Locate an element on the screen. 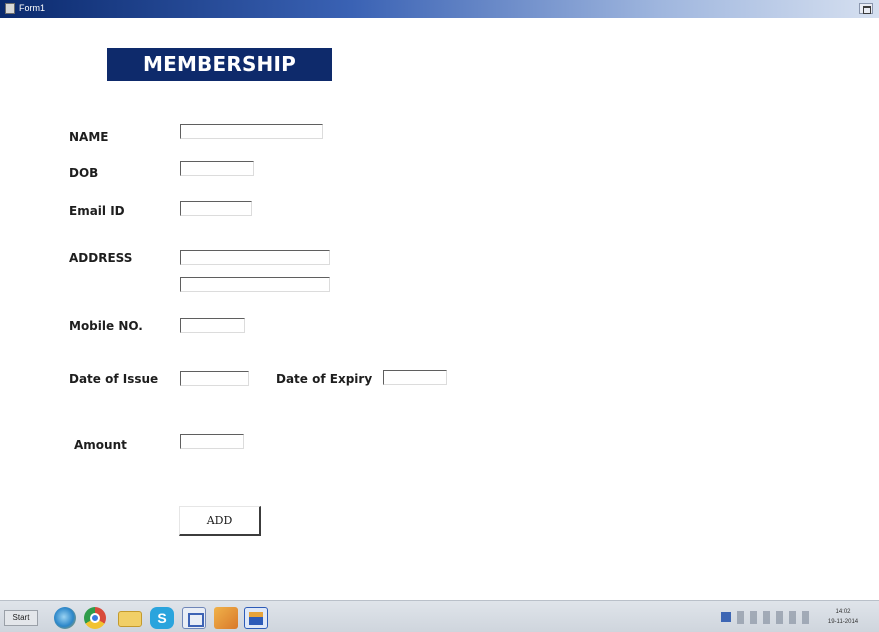 Image resolution: width=879 pixels, height=632 pixels. media-player-icon is located at coordinates (226, 618).